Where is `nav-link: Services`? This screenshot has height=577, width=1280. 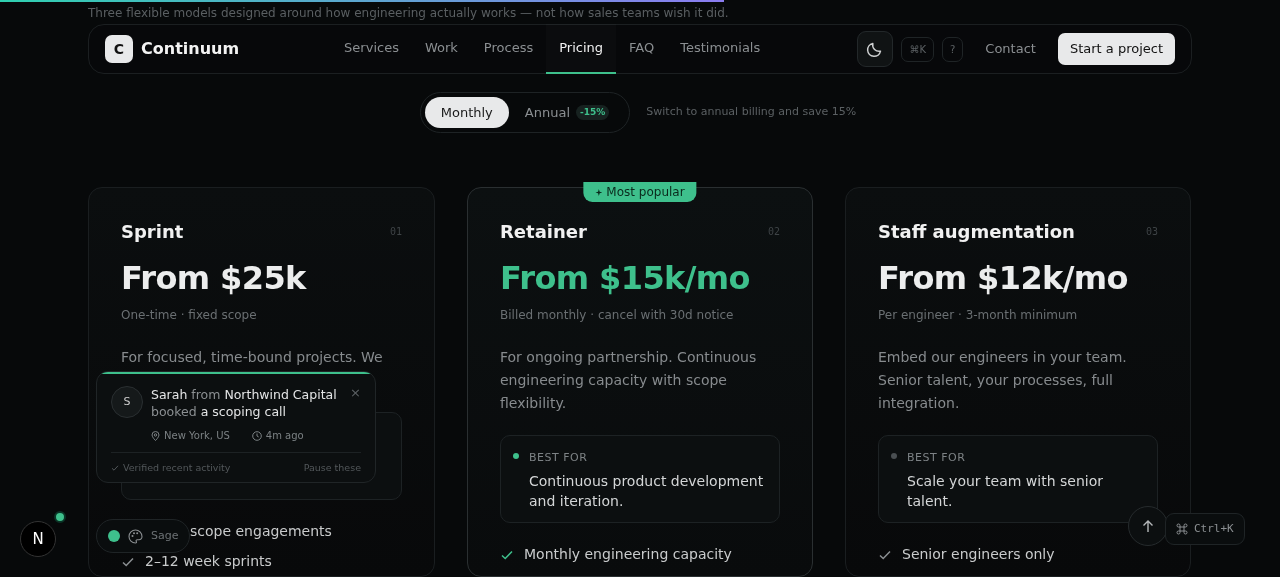
nav-link: Services is located at coordinates (371, 49).